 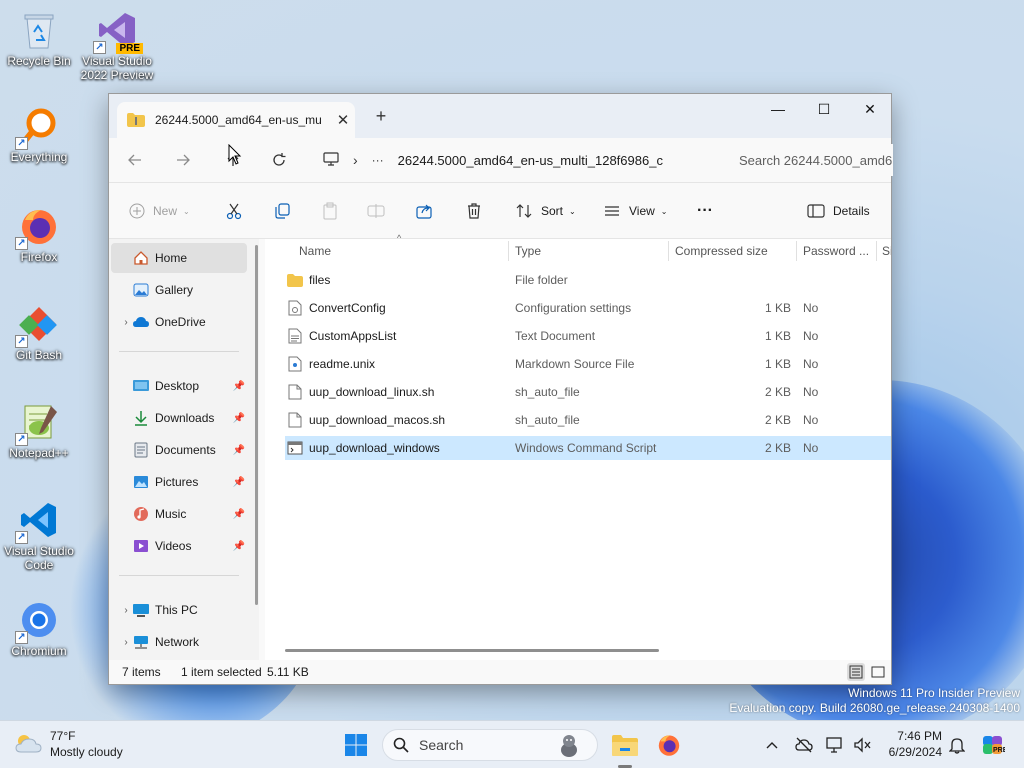 What do you see at coordinates (835, 745) in the screenshot?
I see `display-button` at bounding box center [835, 745].